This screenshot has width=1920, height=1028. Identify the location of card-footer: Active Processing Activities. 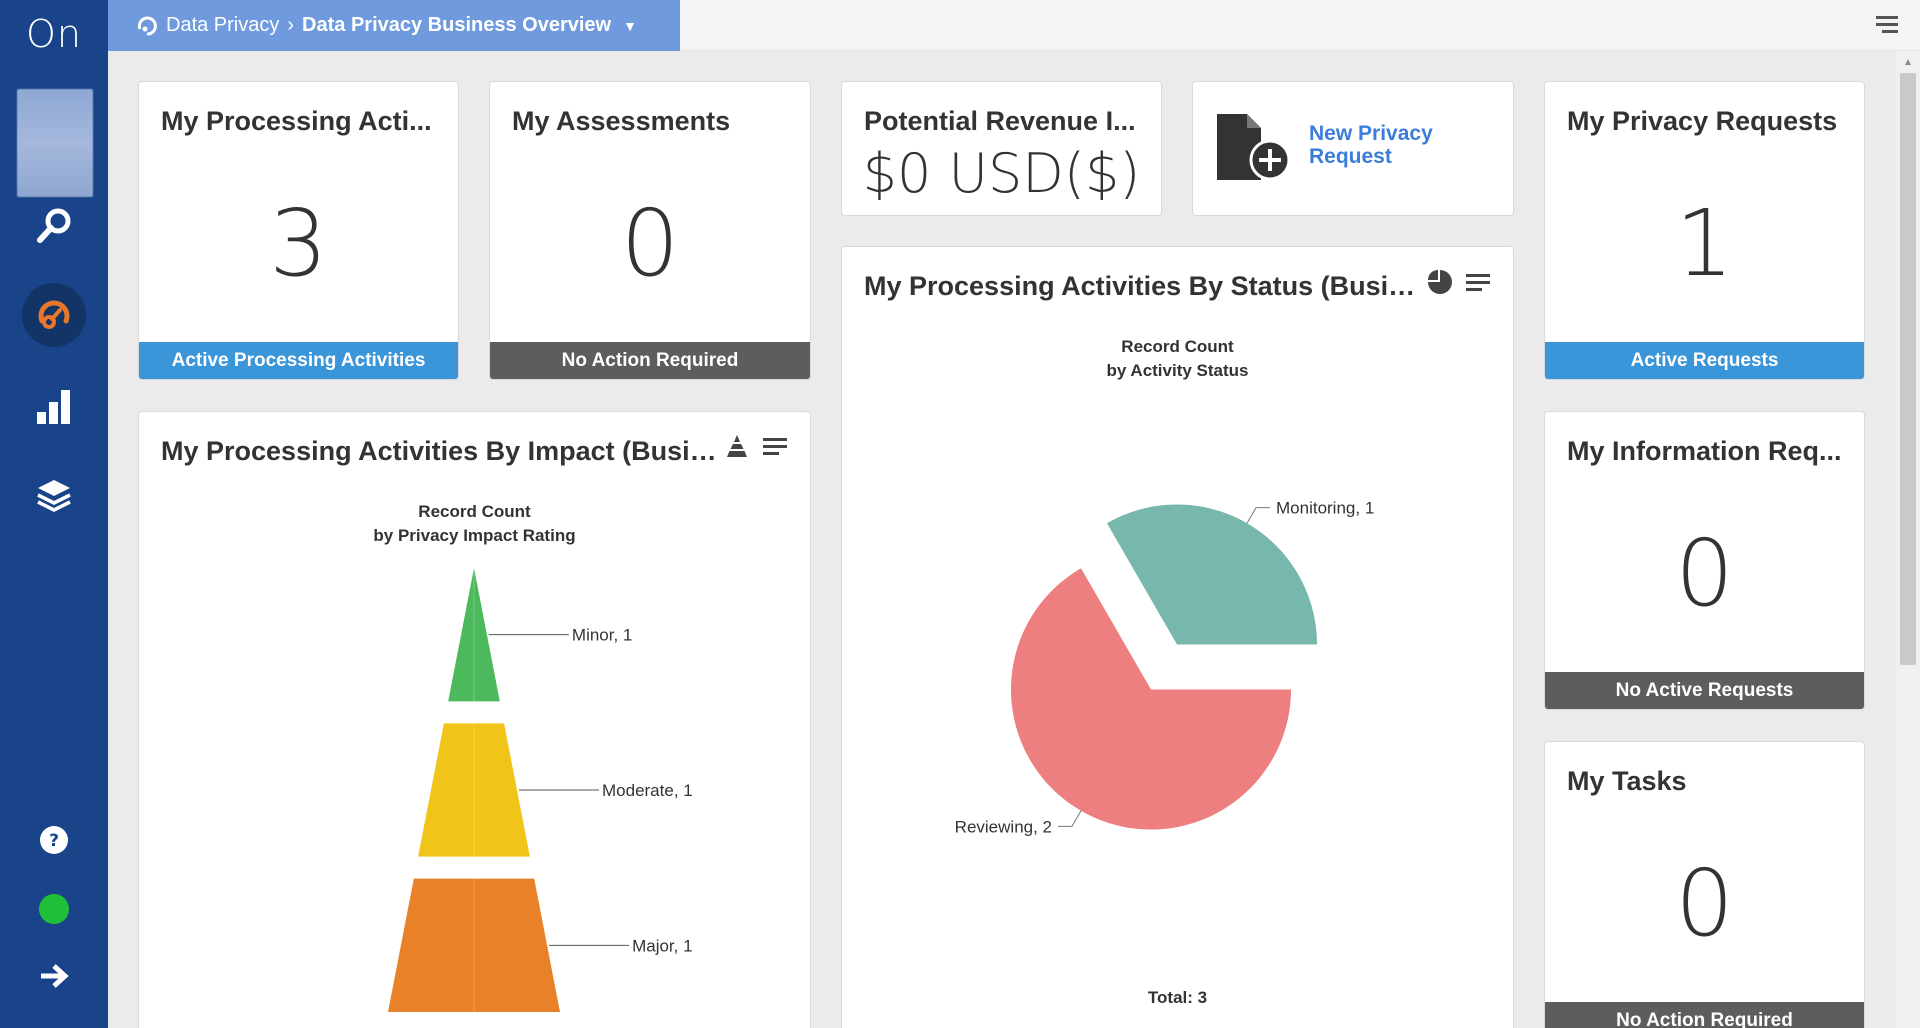
(298, 360).